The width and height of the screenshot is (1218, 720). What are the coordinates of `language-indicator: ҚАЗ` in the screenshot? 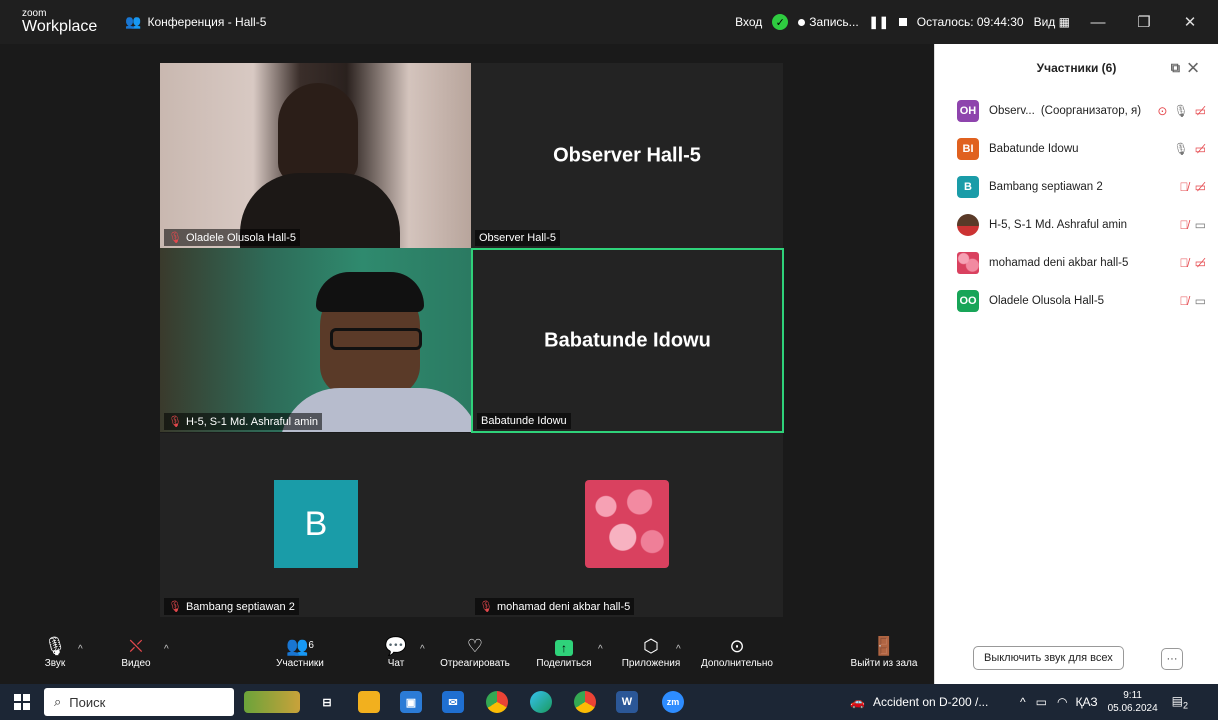 It's located at (1086, 702).